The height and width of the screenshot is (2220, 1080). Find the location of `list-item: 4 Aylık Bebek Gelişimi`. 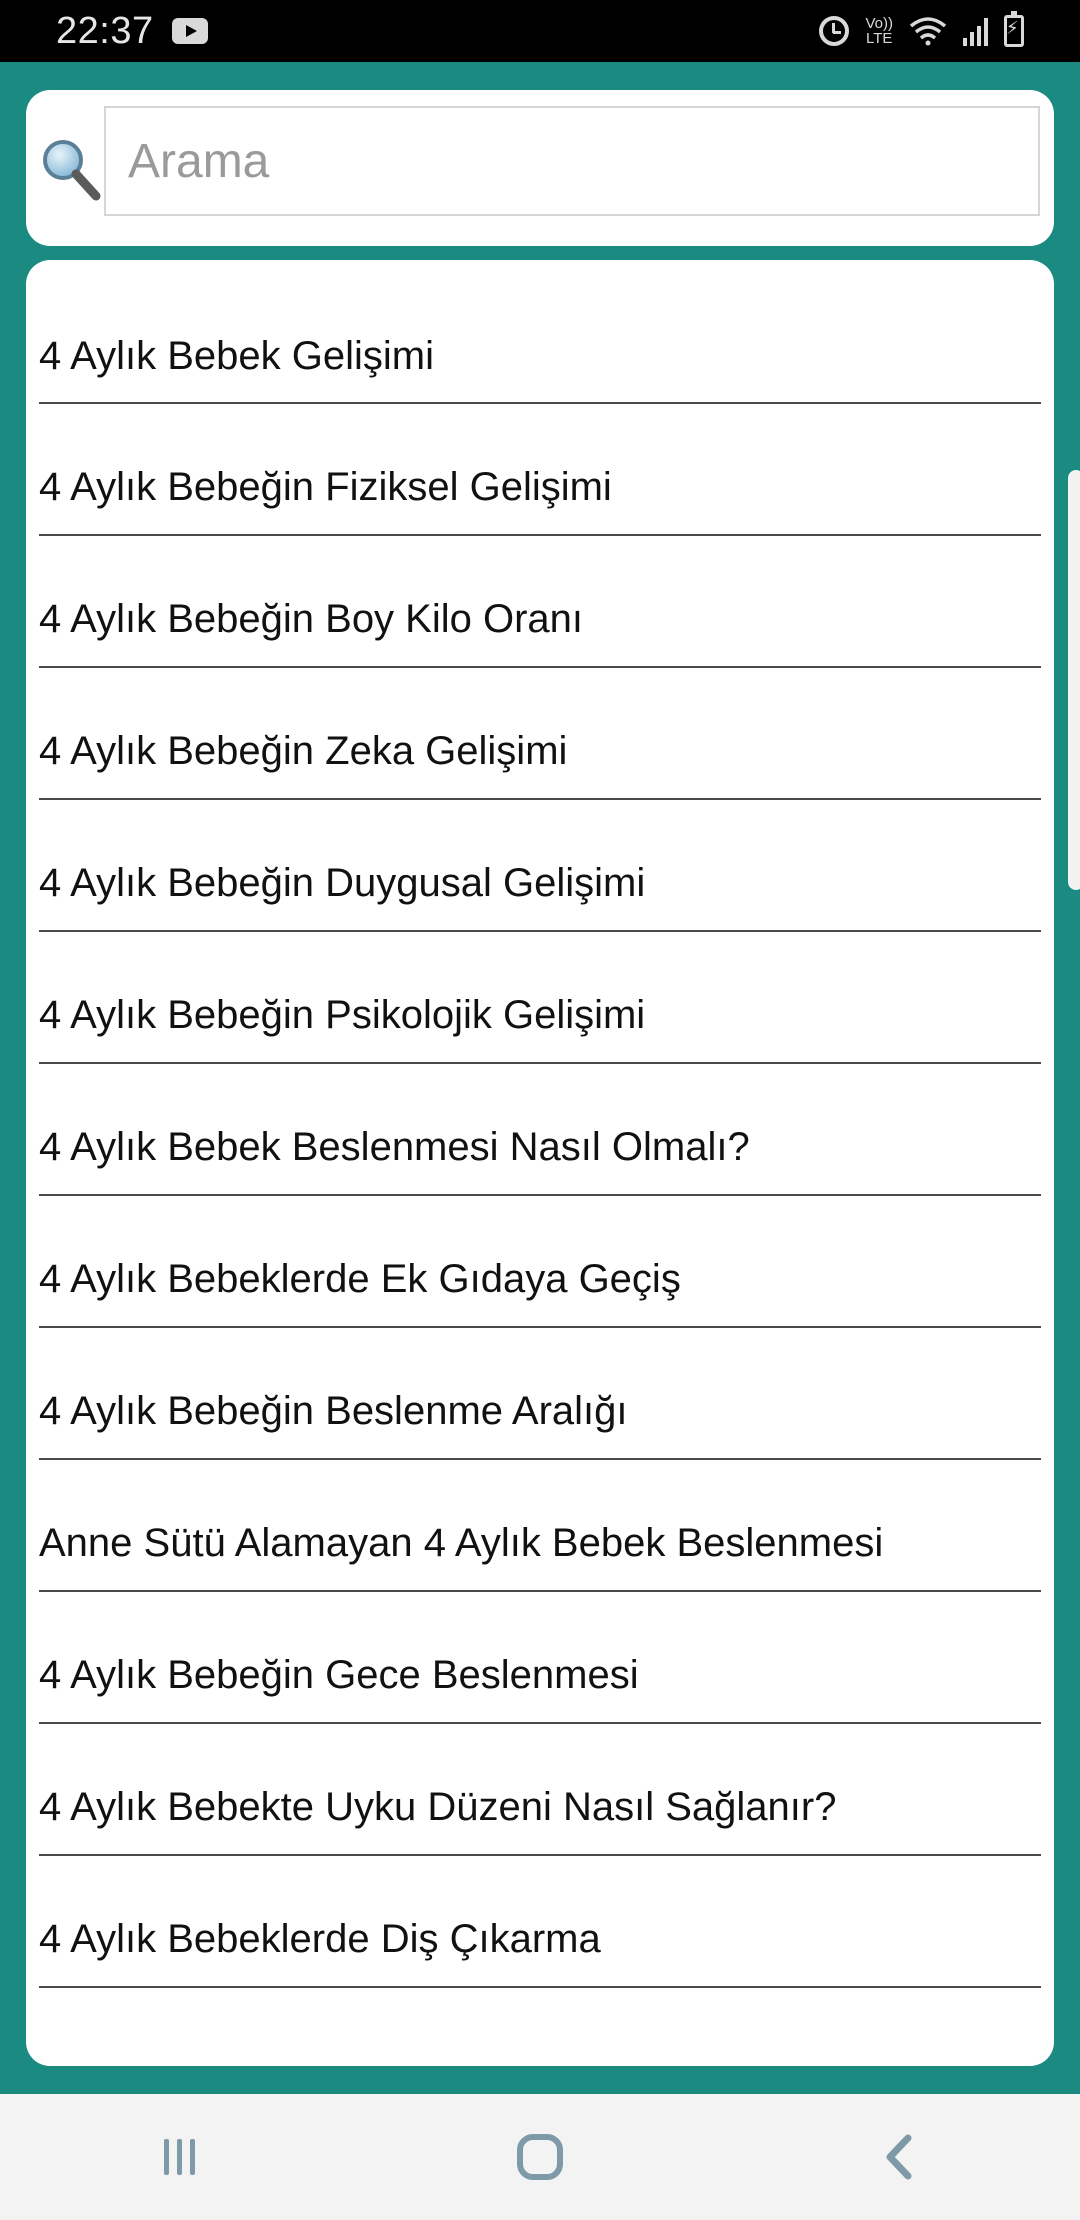

list-item: 4 Aylık Bebek Gelişimi is located at coordinates (540, 332).